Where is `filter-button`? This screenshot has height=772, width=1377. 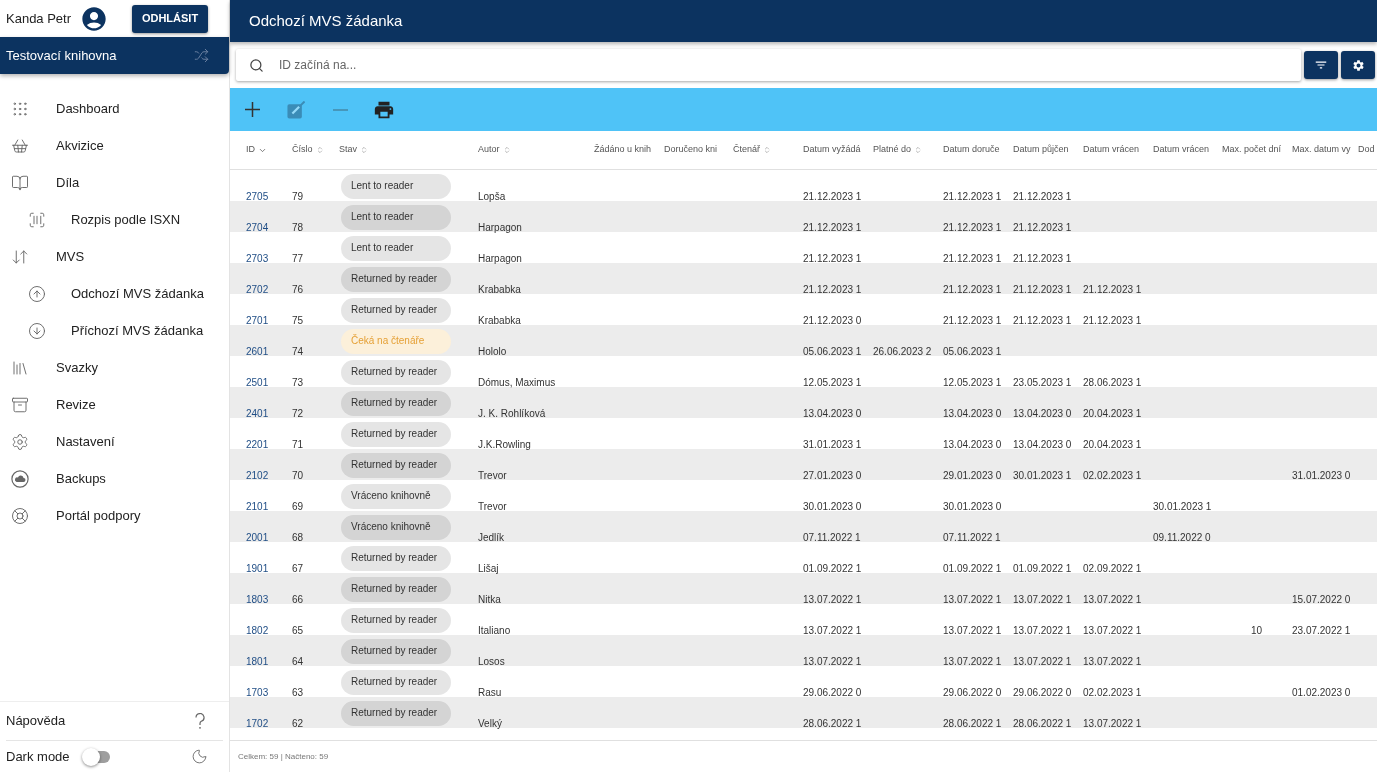
filter-button is located at coordinates (1321, 65).